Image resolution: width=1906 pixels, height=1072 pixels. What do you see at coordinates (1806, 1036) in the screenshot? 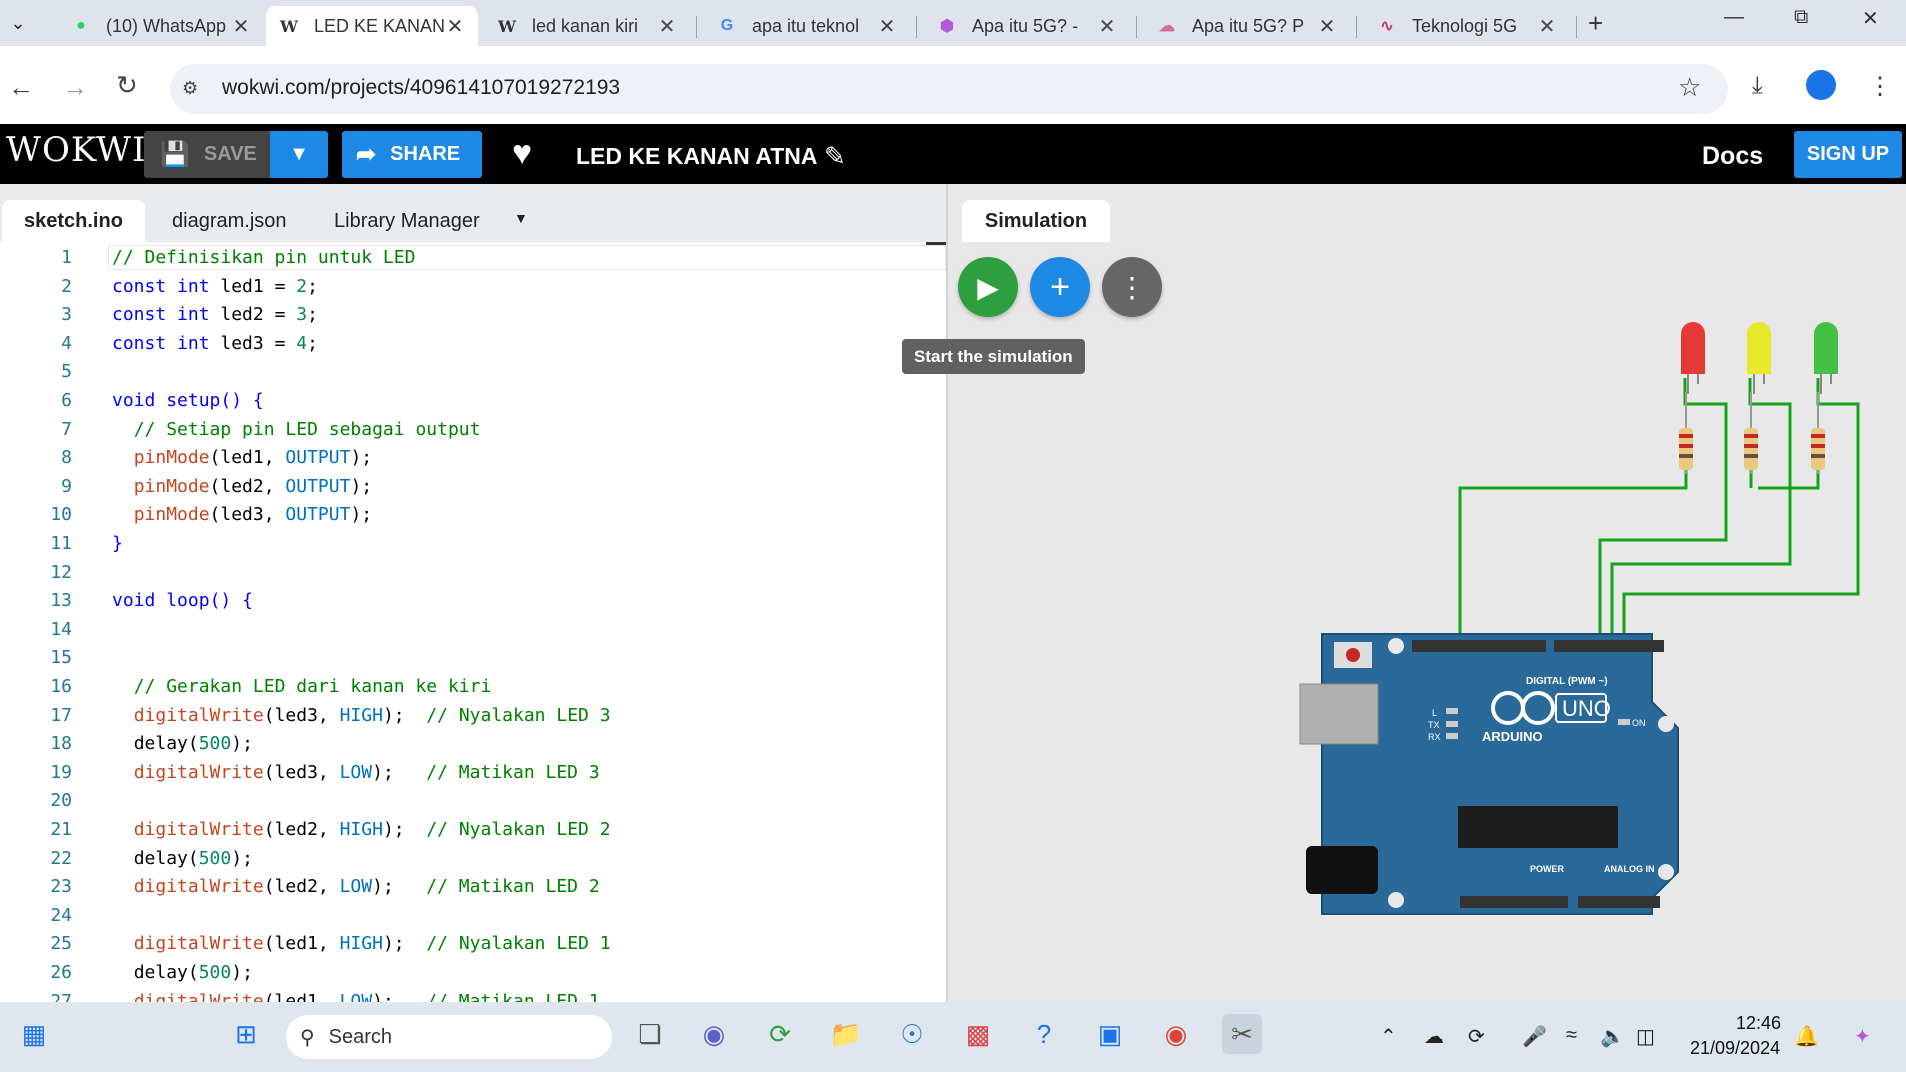
I see `notification-bell-icon: 🔔` at bounding box center [1806, 1036].